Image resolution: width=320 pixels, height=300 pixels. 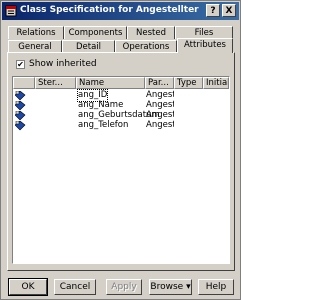 I want to click on browse-label: Browse, so click(x=167, y=287).